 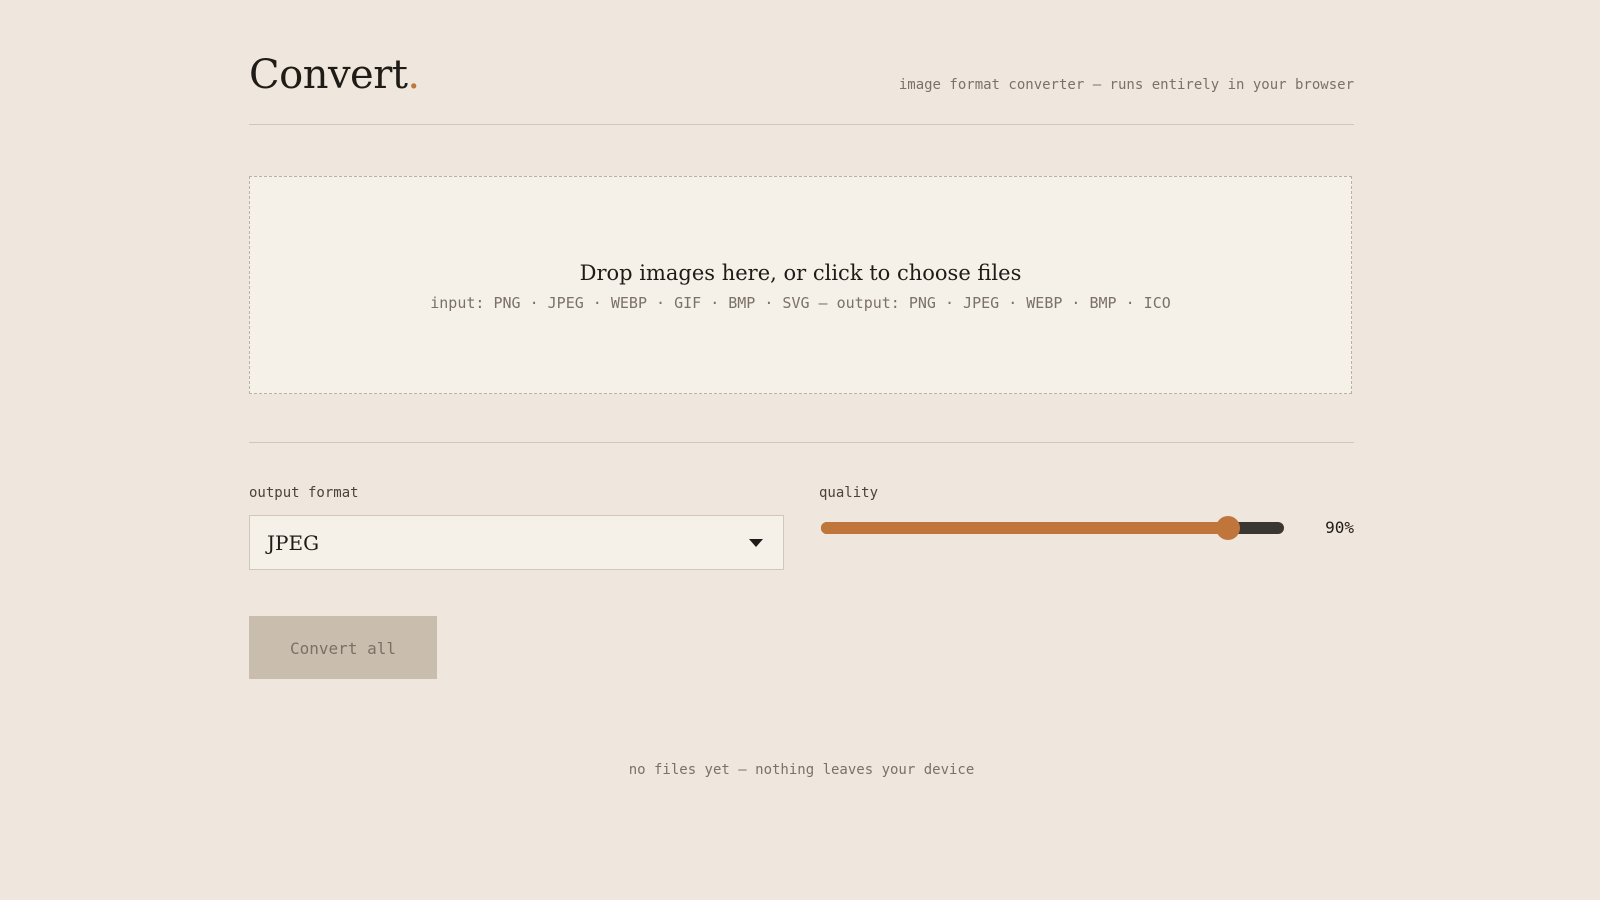 I want to click on brand-text: Convert, so click(x=328, y=75).